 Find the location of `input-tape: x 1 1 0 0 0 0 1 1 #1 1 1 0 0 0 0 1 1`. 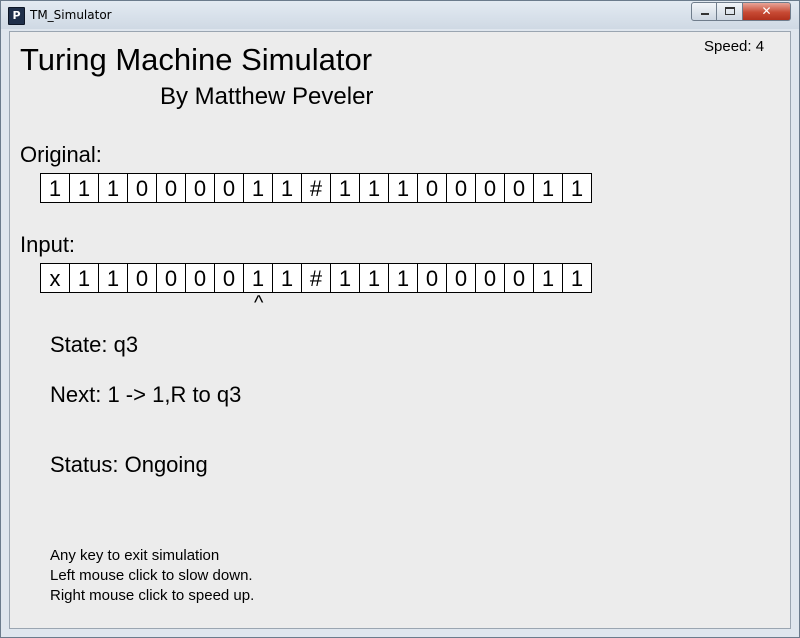

input-tape: x 1 1 0 0 0 0 1 1 #1 1 1 0 0 0 0 1 1 is located at coordinates (316, 278).